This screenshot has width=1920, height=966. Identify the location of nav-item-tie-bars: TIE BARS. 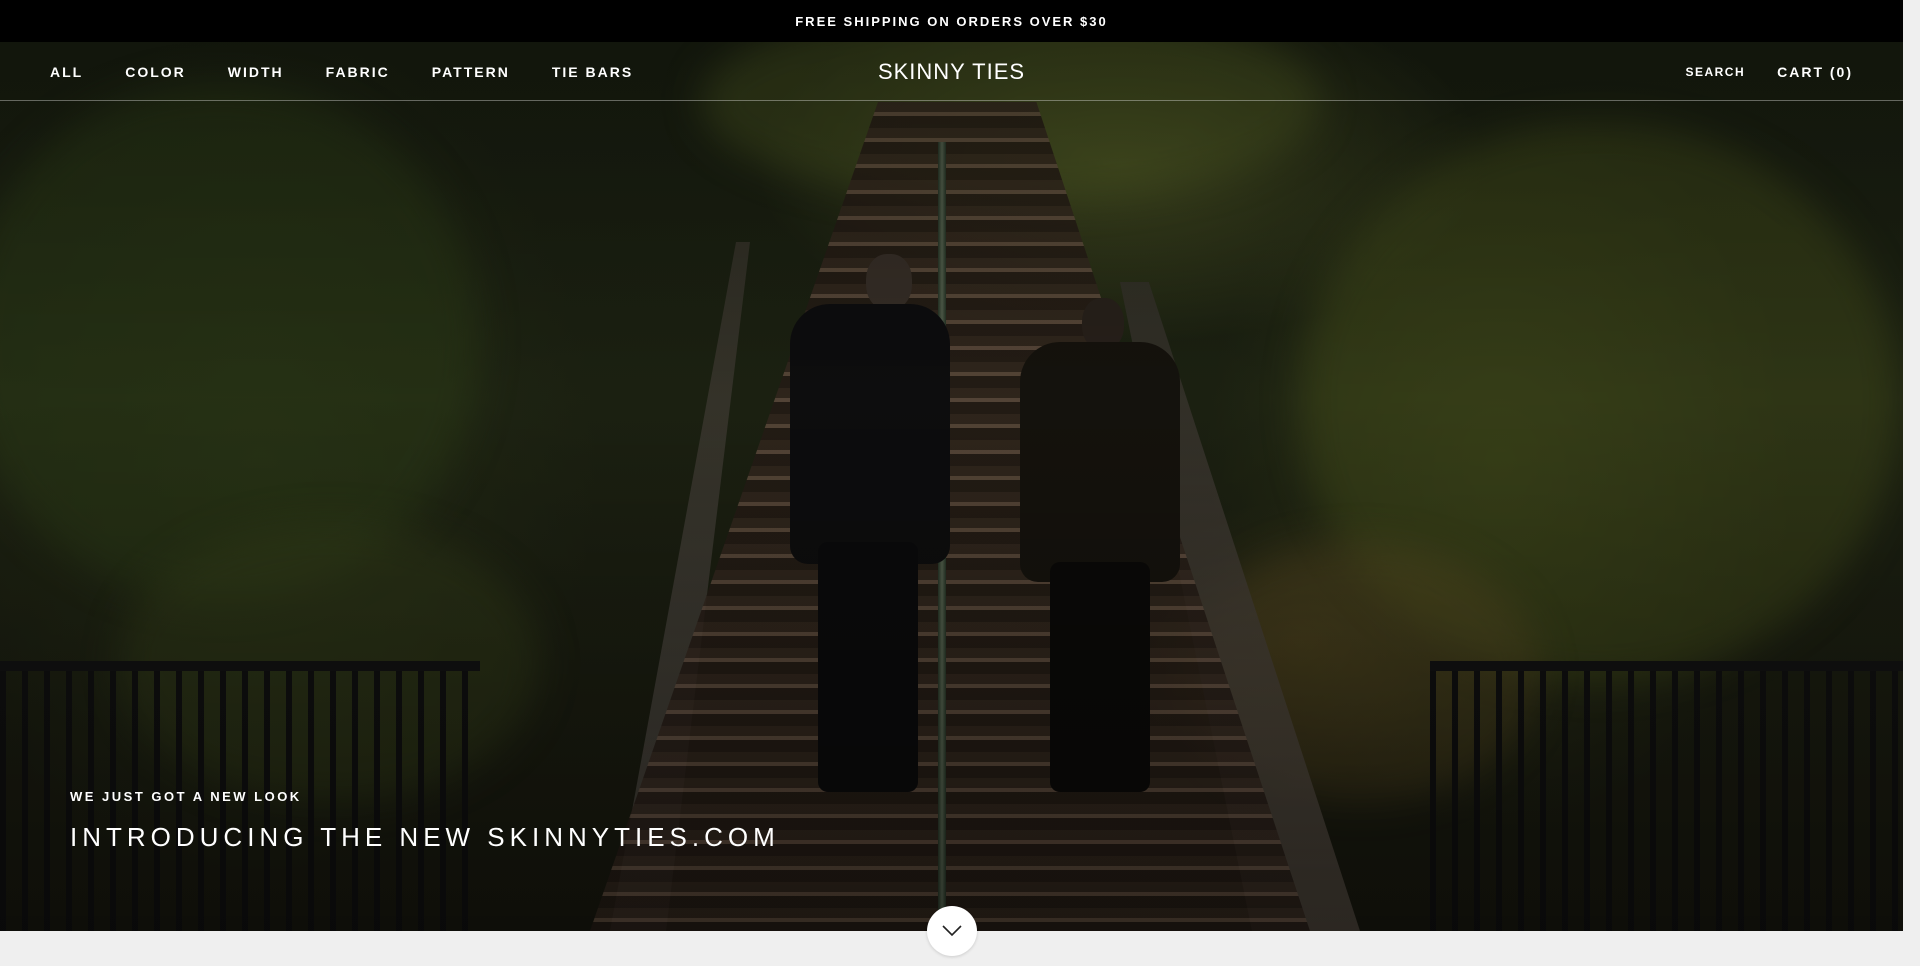
(592, 72).